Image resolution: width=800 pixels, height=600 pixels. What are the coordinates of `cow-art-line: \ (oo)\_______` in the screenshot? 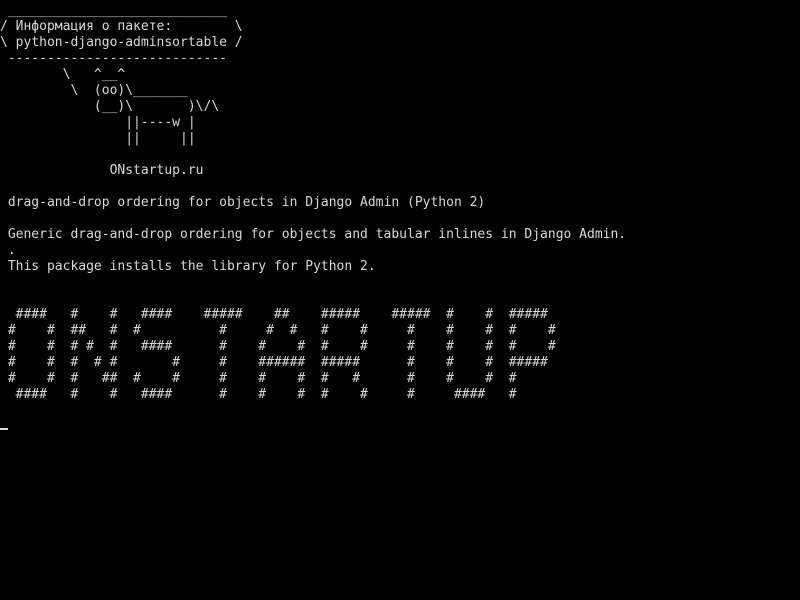 It's located at (94, 90).